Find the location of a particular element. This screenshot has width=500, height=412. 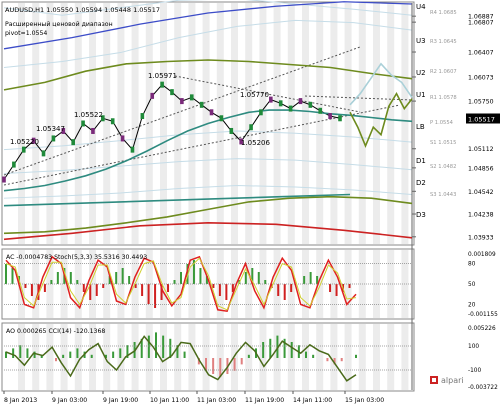

y-tick-label: 1.04542 is located at coordinates (481, 192).